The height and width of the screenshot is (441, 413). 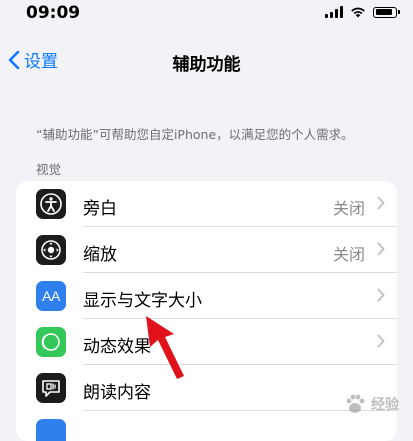 What do you see at coordinates (142, 301) in the screenshot?
I see `settings-row-label: 显示与文字大小` at bounding box center [142, 301].